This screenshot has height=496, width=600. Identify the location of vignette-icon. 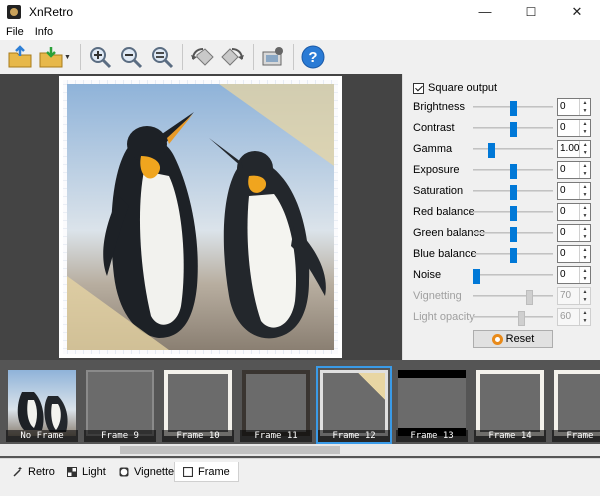
(124, 471).